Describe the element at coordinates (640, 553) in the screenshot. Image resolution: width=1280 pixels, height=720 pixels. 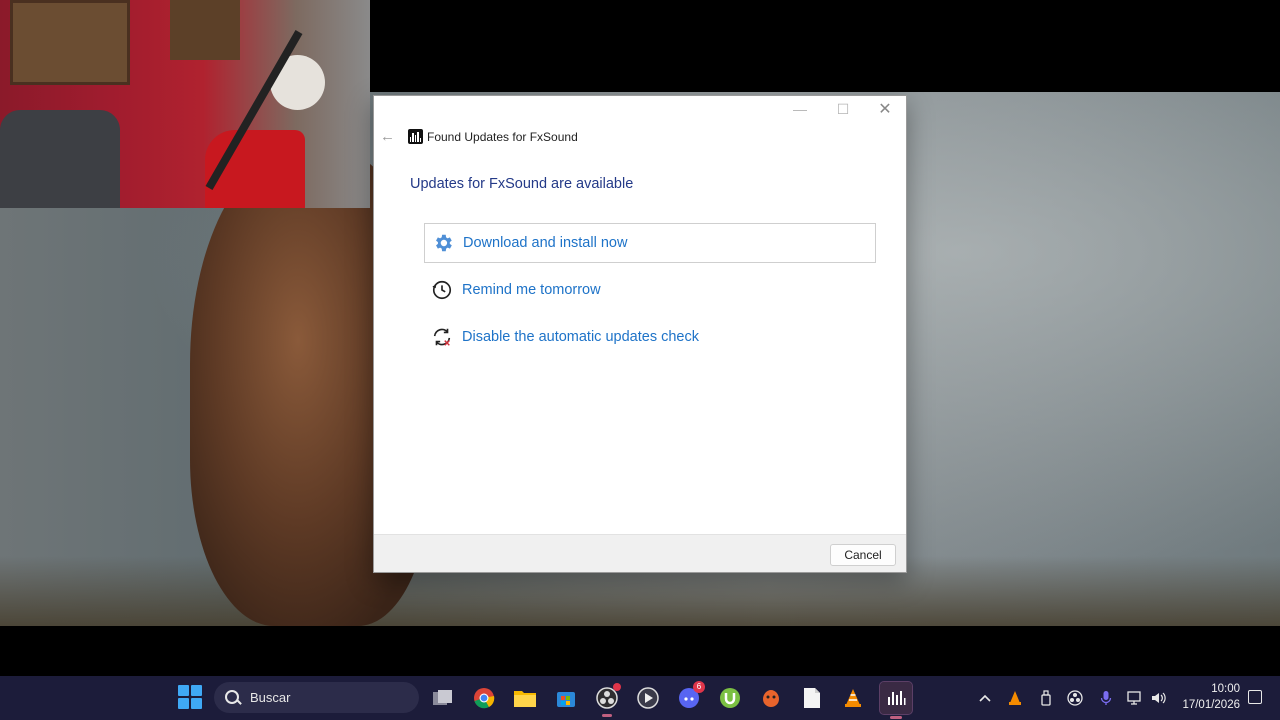
I see `dialog-footer: Cancel` at that location.